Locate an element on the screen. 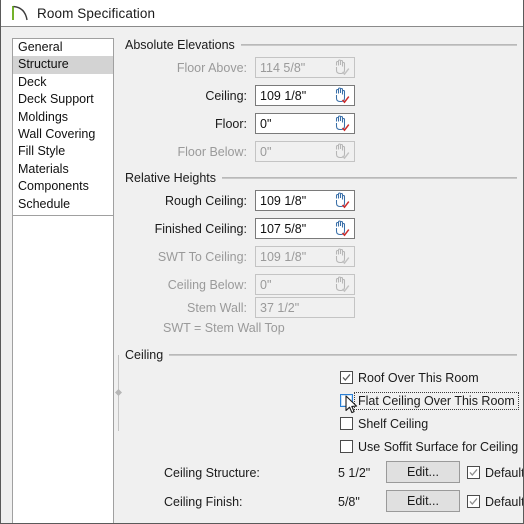 This screenshot has height=524, width=524. checkbox-row-shelf-ceiling: Shelf Ceiling is located at coordinates (384, 423).